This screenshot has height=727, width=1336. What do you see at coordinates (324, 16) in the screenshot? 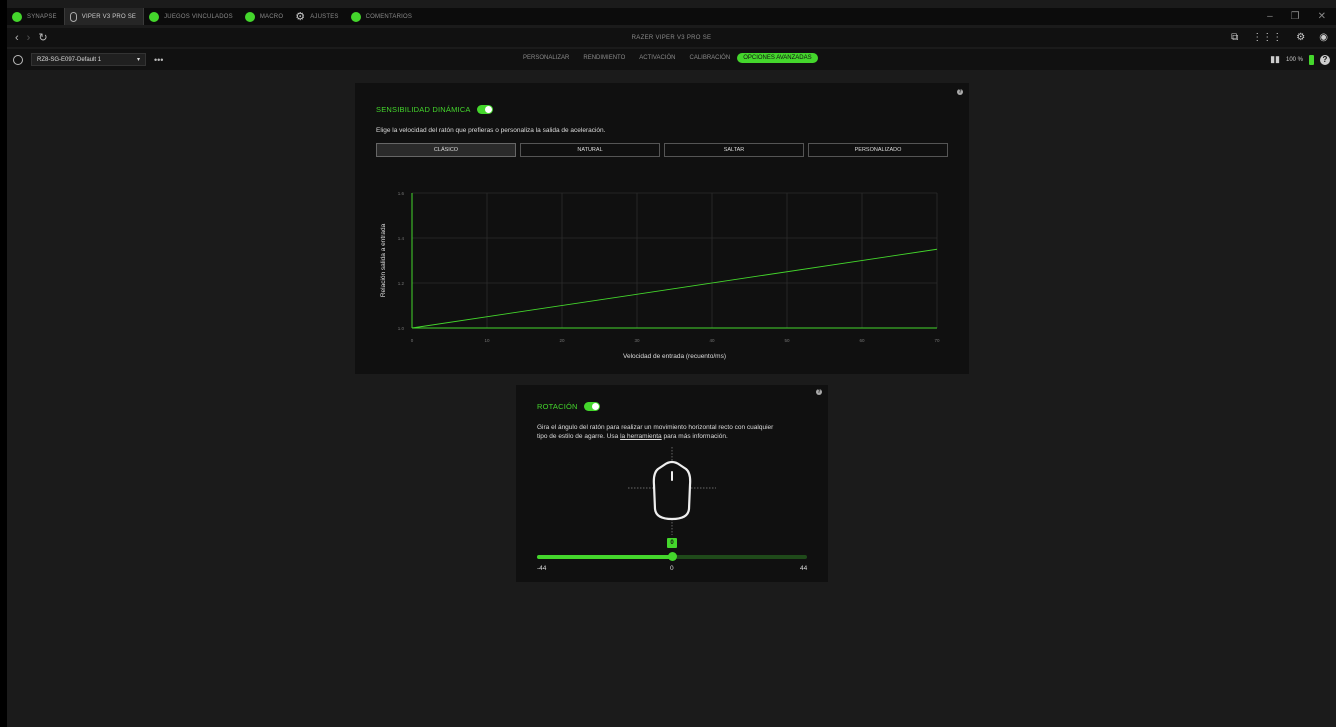
I see `tab-label: AJUSTES` at bounding box center [324, 16].